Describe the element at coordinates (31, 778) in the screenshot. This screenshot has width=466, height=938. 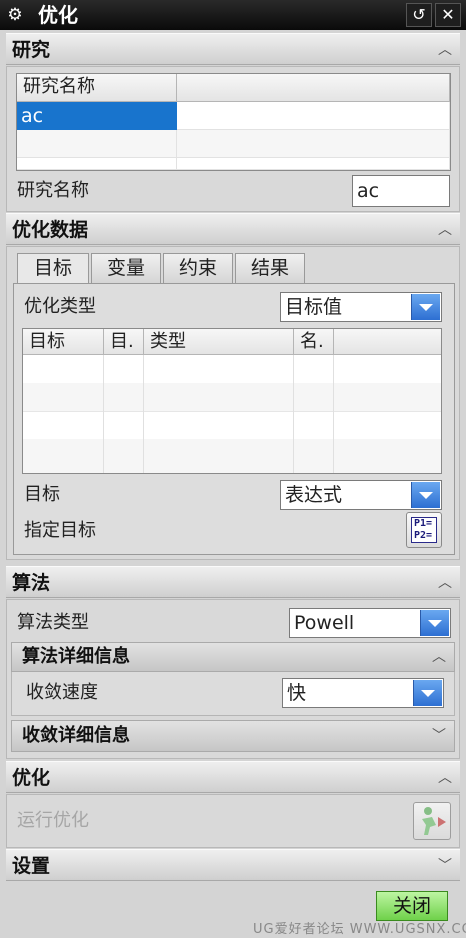
I see `optimize-header-label: 优化` at that location.